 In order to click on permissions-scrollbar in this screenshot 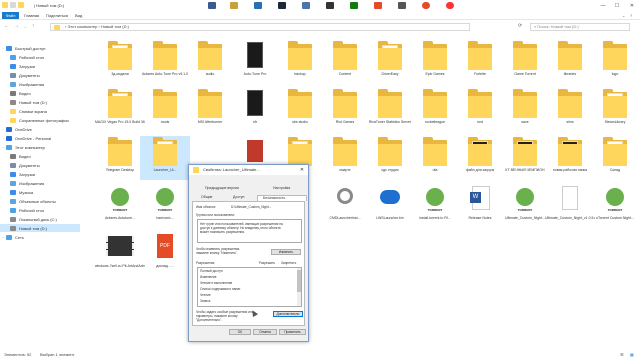, I will do `click(299, 287)`.